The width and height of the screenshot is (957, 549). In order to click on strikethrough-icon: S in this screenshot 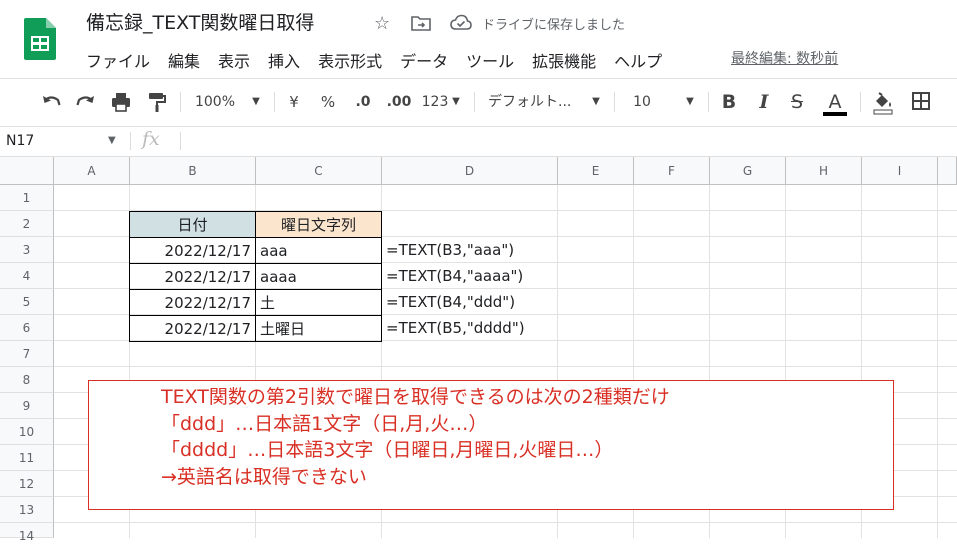, I will do `click(797, 102)`.